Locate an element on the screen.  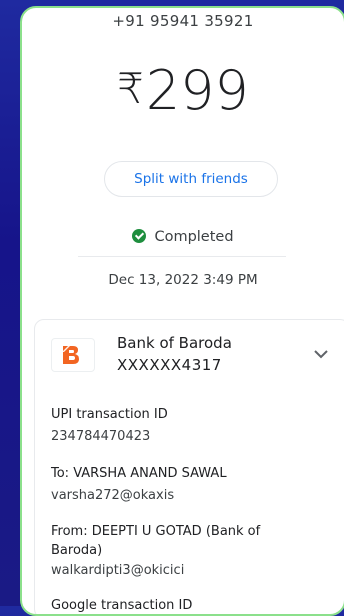
recipient-upi-id: varsha272@okaxis is located at coordinates (113, 495).